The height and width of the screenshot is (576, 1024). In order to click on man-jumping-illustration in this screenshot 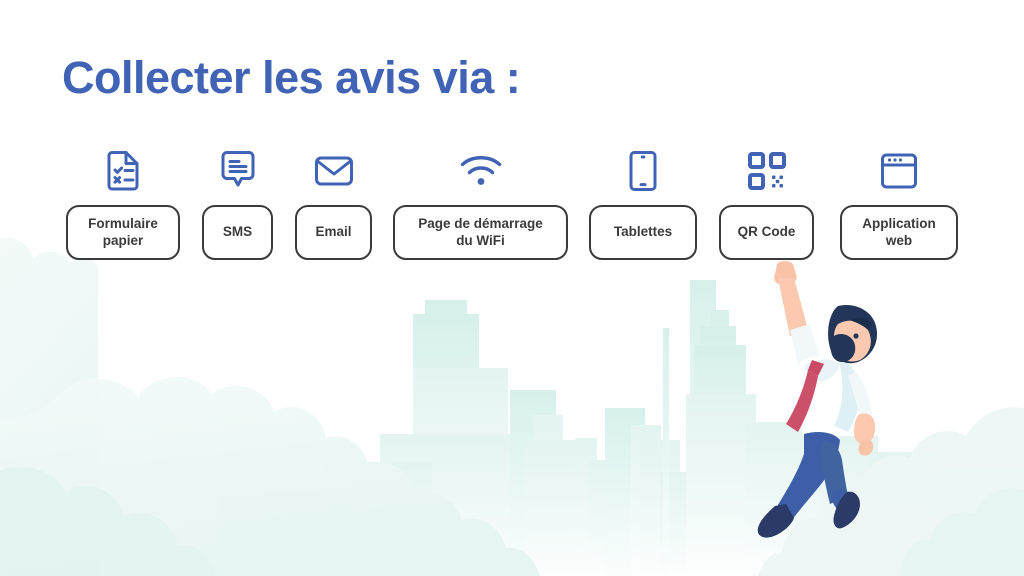, I will do `click(817, 399)`.